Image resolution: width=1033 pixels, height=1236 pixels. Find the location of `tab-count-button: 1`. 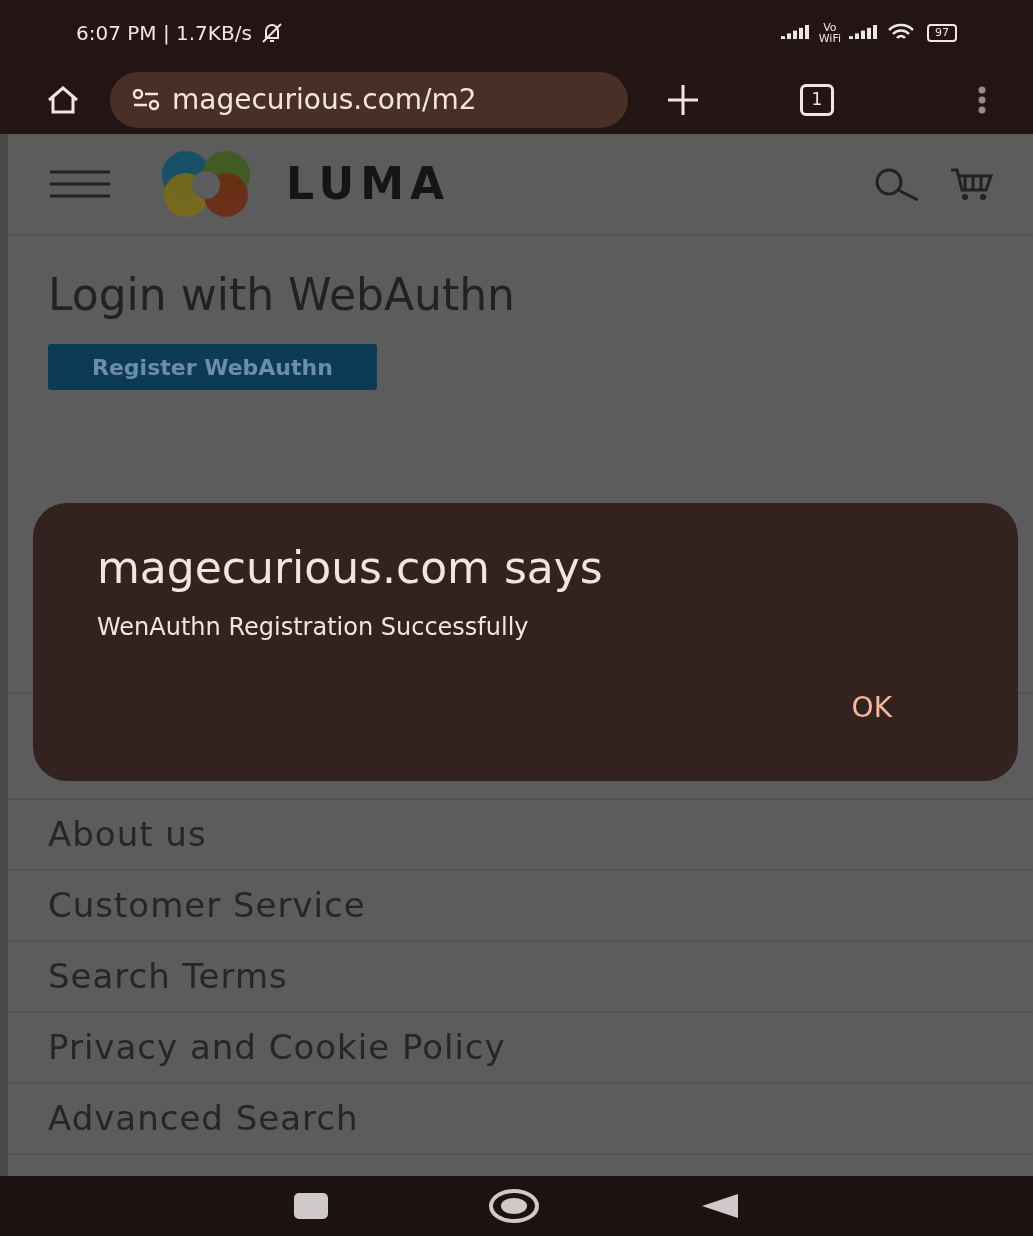

tab-count-button: 1 is located at coordinates (817, 100).